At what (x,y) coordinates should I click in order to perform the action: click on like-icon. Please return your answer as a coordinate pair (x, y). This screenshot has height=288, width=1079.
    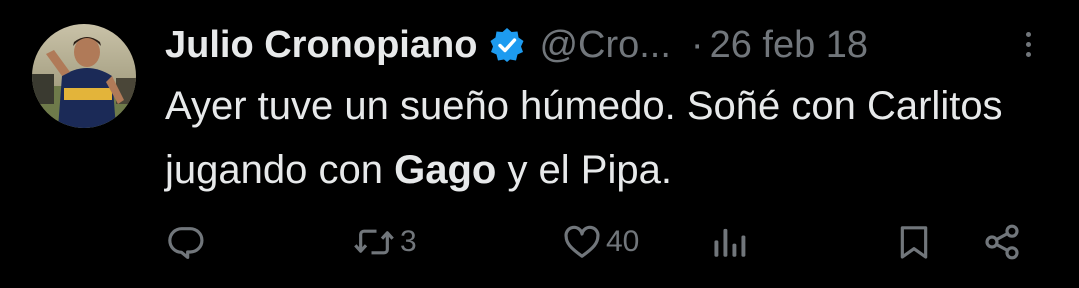
    Looking at the image, I should click on (582, 242).